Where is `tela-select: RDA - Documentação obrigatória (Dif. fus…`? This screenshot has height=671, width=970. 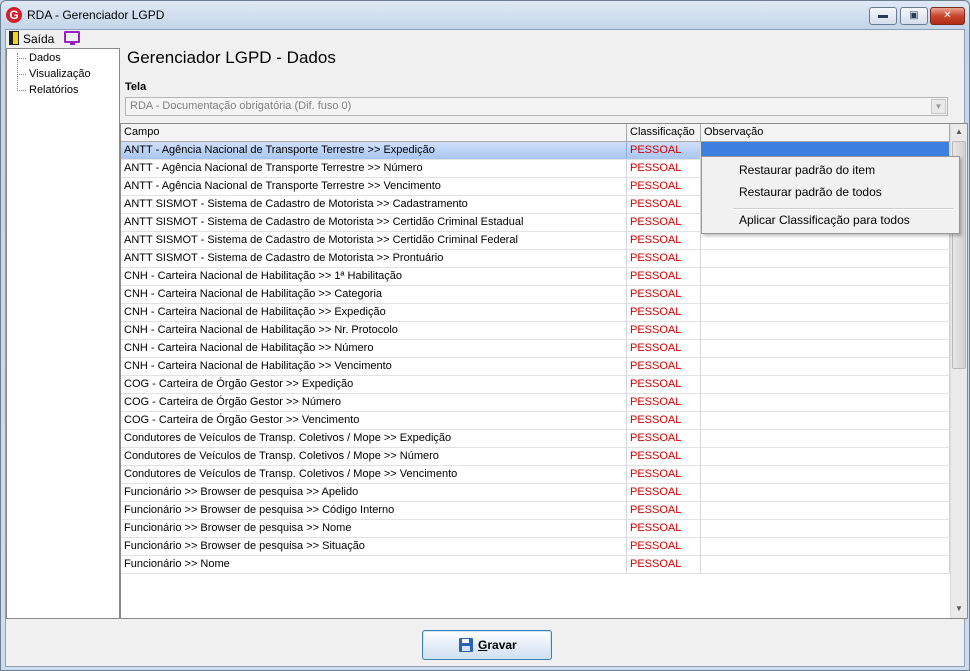 tela-select: RDA - Documentação obrigatória (Dif. fus… is located at coordinates (536, 106).